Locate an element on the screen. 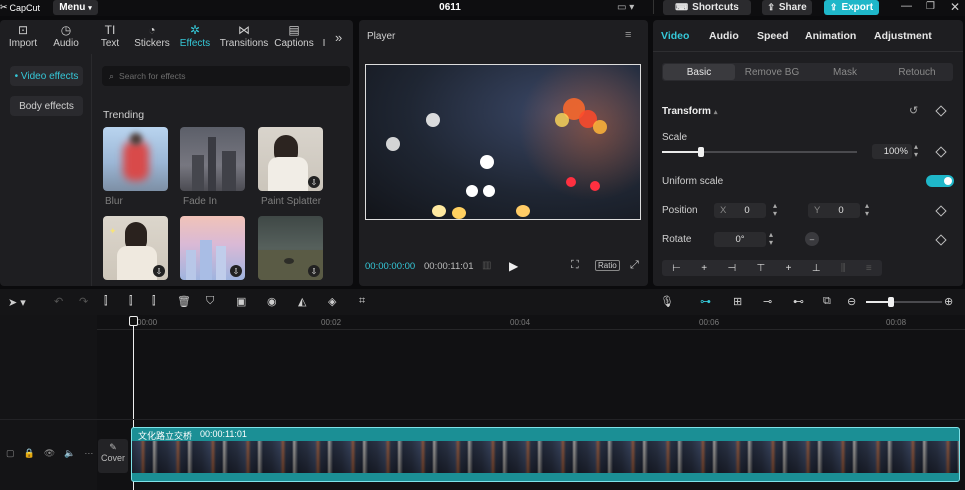 This screenshot has width=965, height=490. close-icon: ✕ is located at coordinates (955, 7).